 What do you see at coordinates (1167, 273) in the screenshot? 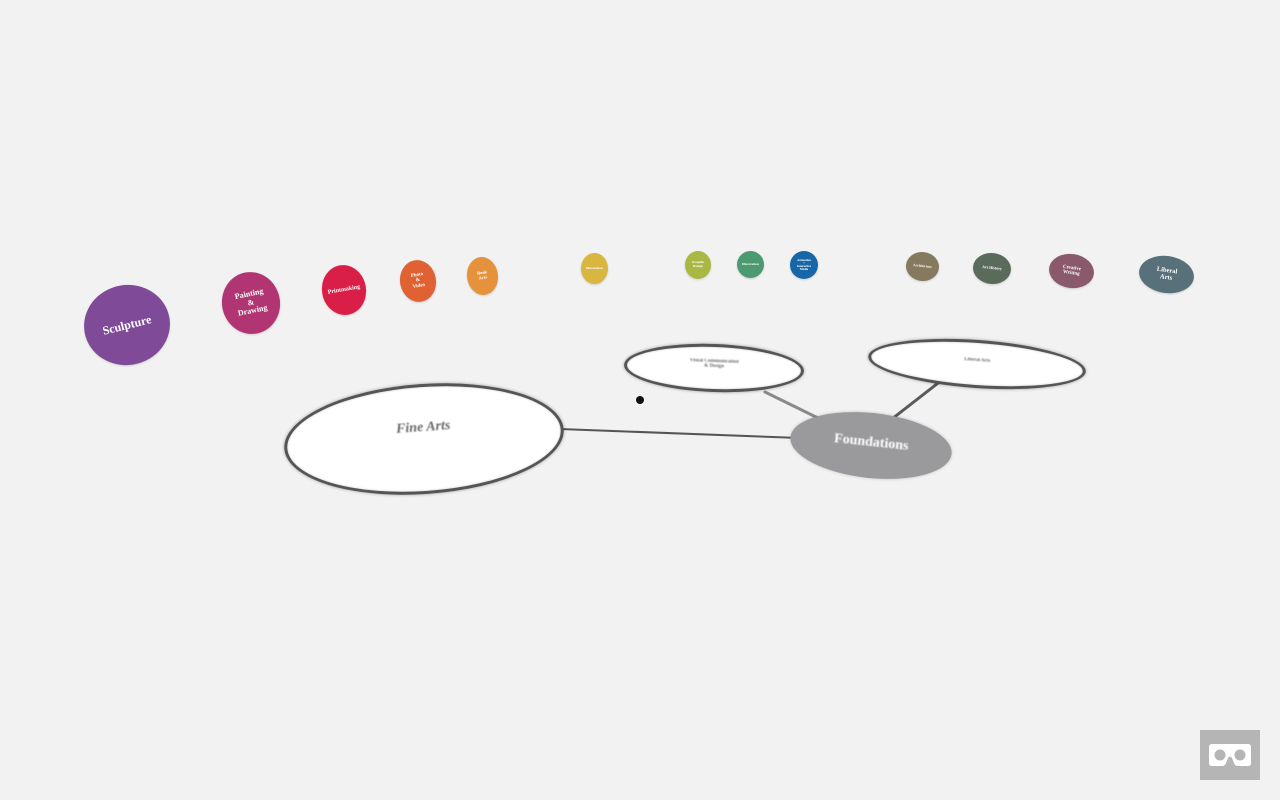
I see `dept-label: Liberal Arts` at bounding box center [1167, 273].